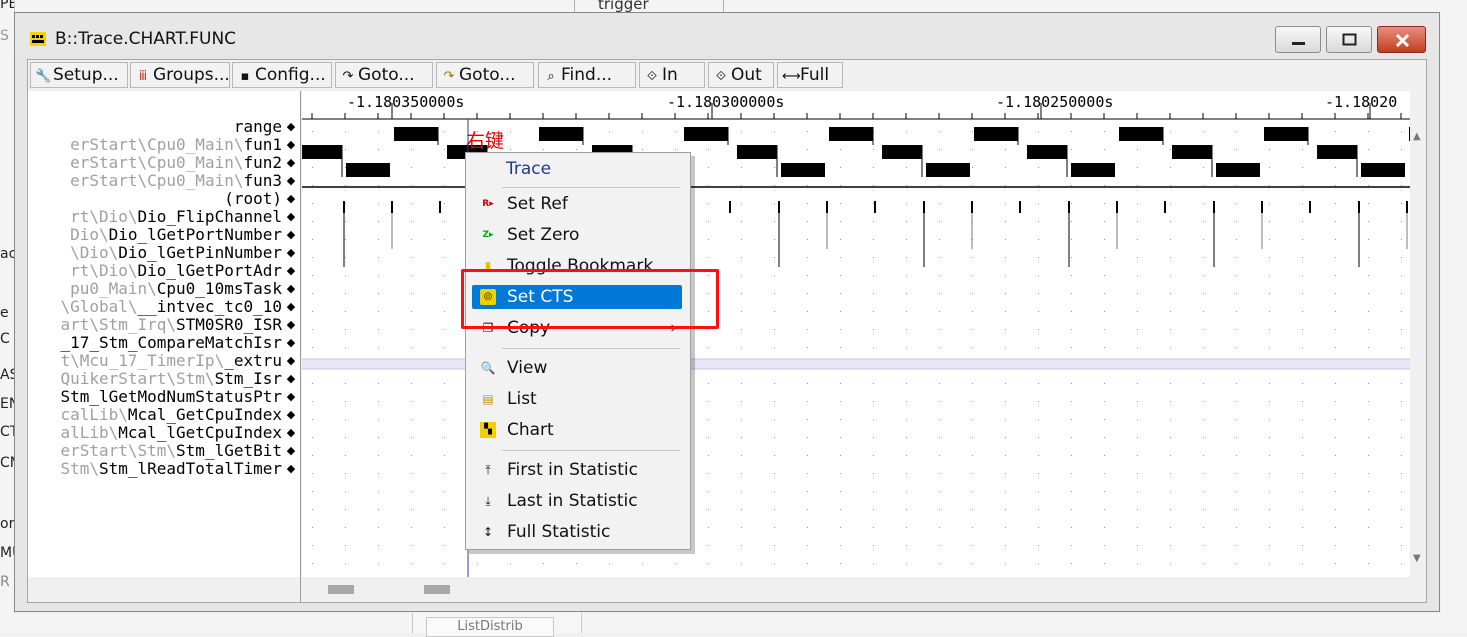 This screenshot has width=1467, height=637. I want to click on function-row: art\Stm_Irq\STM0SR0_ISR, so click(155, 325).